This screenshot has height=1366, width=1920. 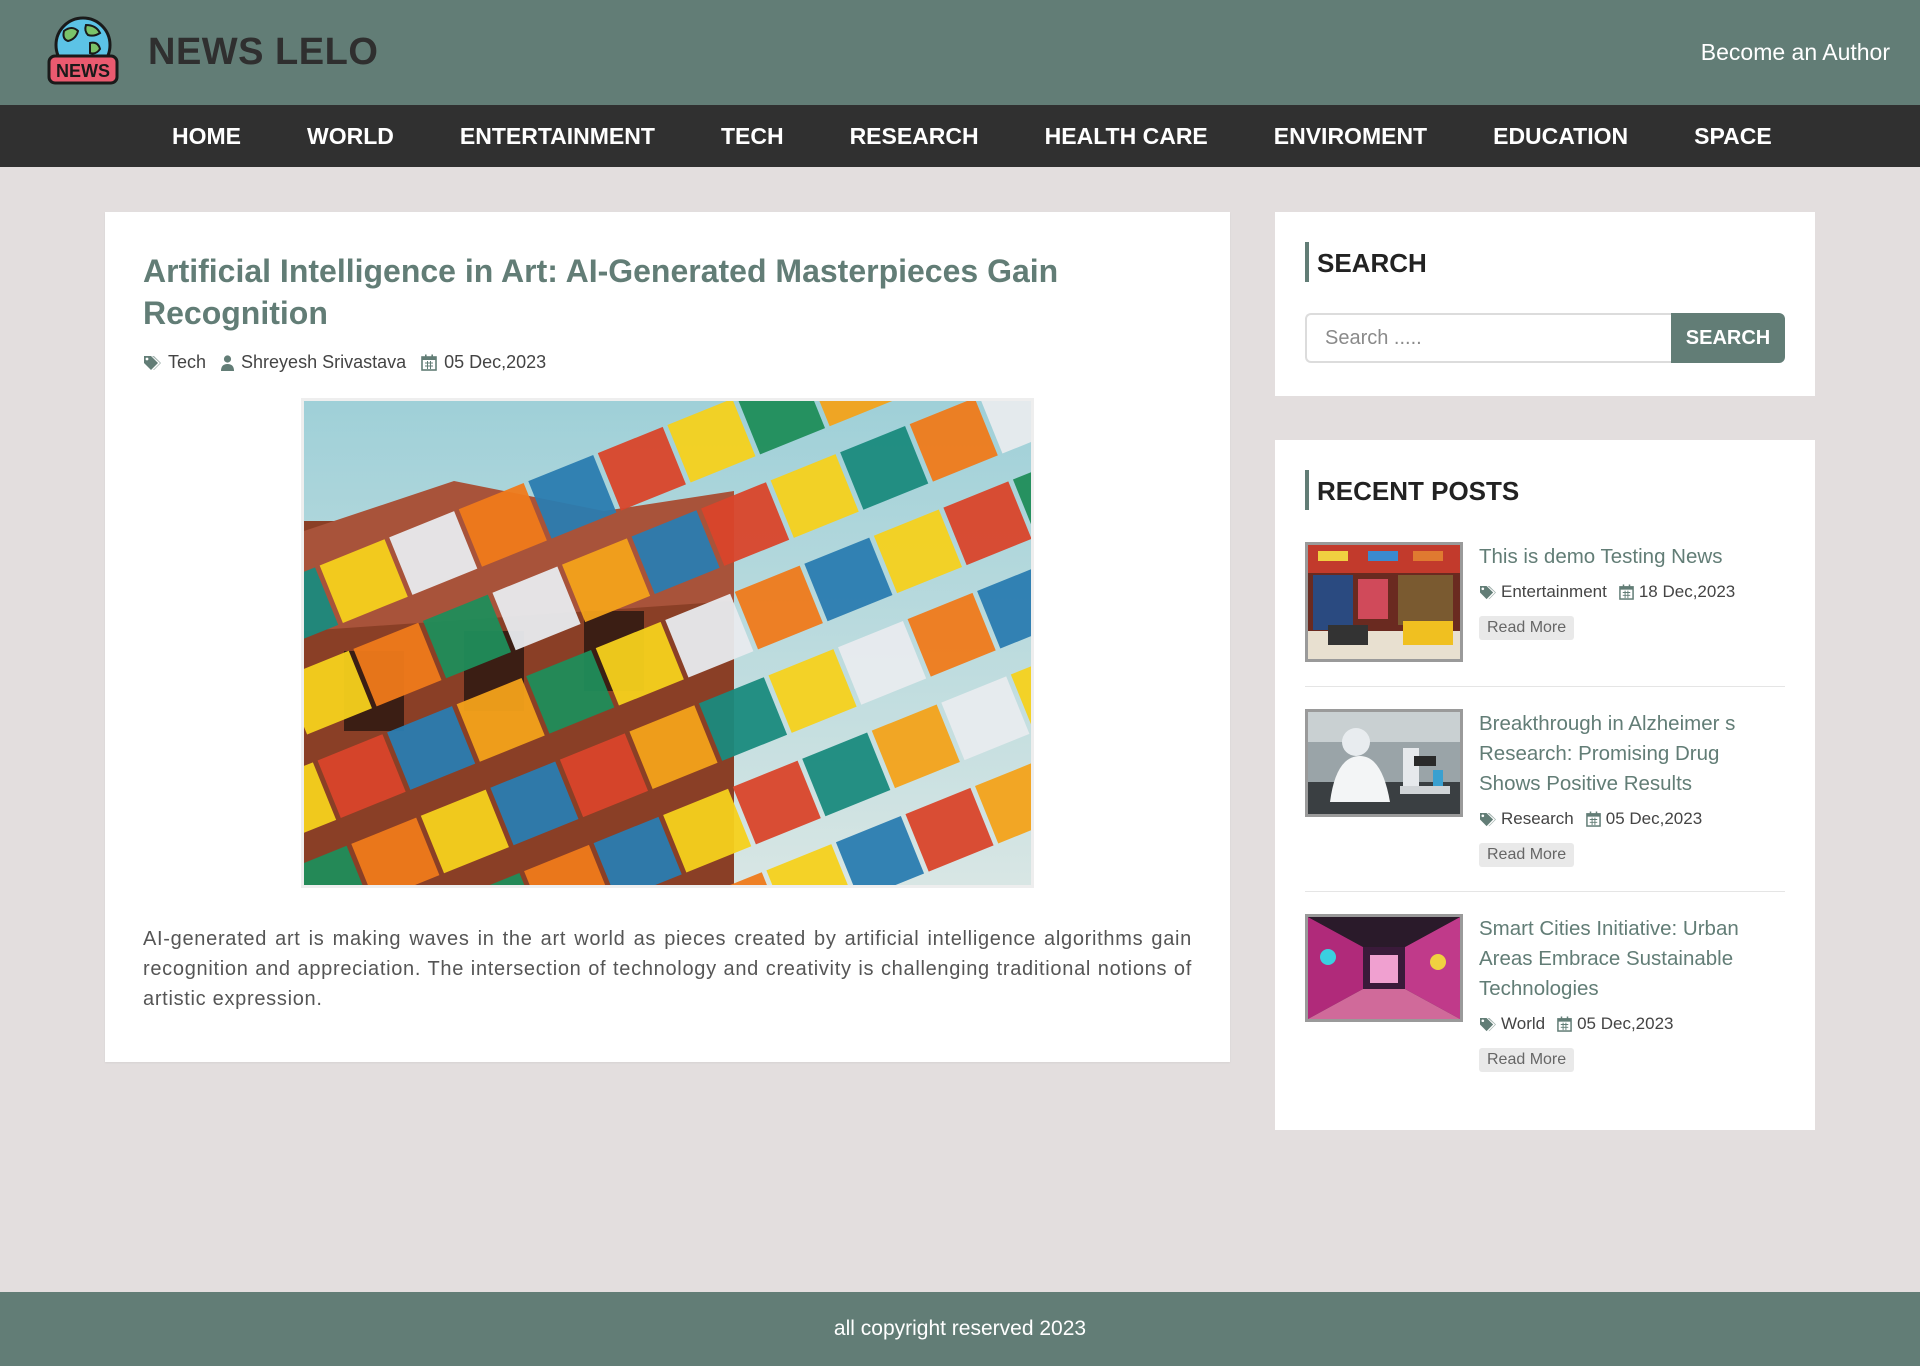 I want to click on article-category: Tech, so click(x=174, y=362).